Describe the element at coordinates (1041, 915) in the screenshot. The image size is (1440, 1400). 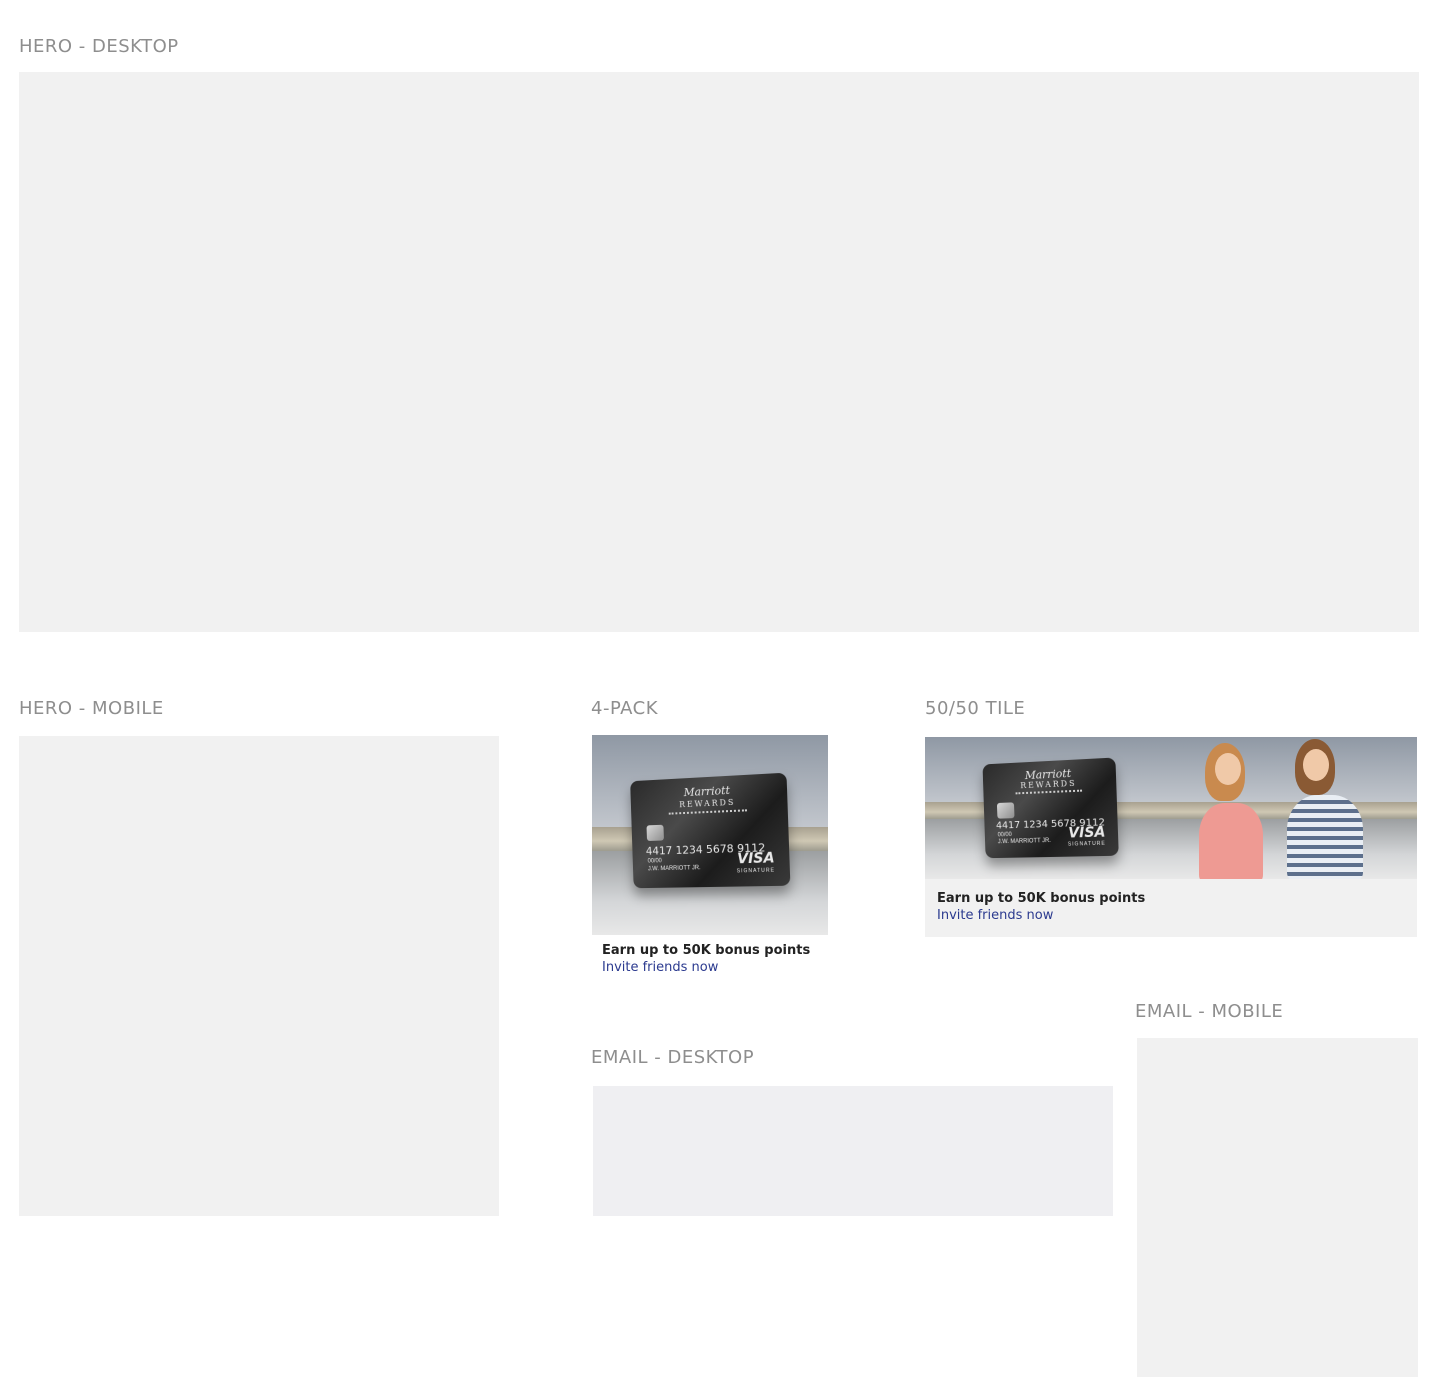
I see `fifty-tile-link: Invite friends now` at that location.